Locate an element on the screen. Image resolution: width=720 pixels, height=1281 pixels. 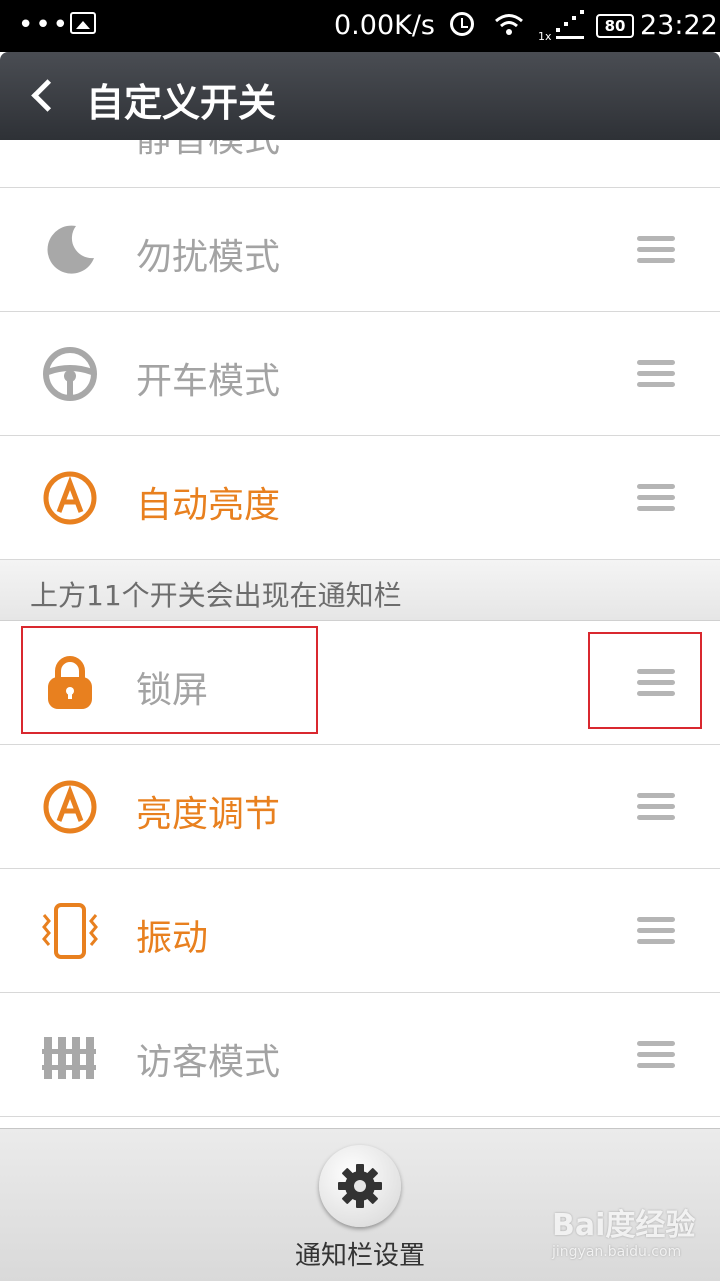
section-header: 上方11个开关会出现在通知栏 is located at coordinates (360, 590).